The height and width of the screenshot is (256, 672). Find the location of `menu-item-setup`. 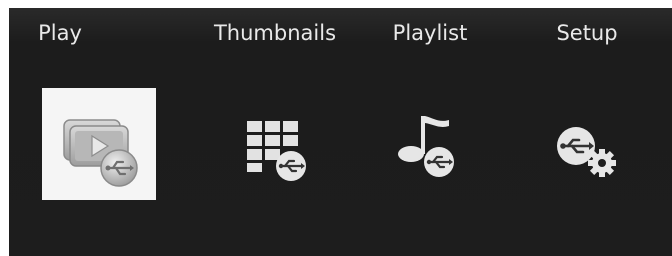

menu-item-setup is located at coordinates (587, 144).